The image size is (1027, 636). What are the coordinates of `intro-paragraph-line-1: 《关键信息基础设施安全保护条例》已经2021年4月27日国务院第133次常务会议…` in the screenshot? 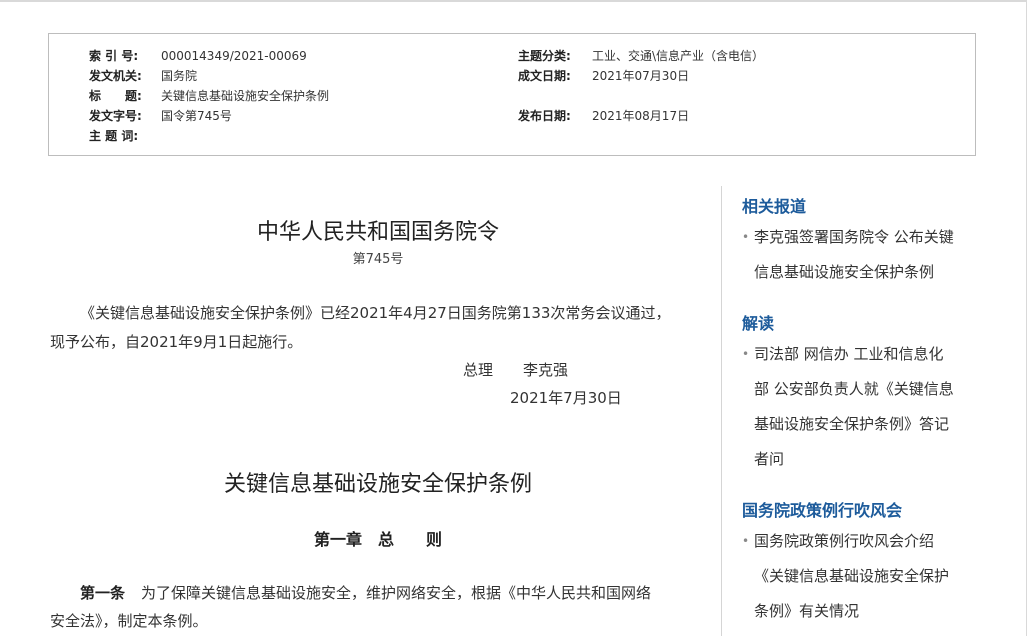 It's located at (375, 313).